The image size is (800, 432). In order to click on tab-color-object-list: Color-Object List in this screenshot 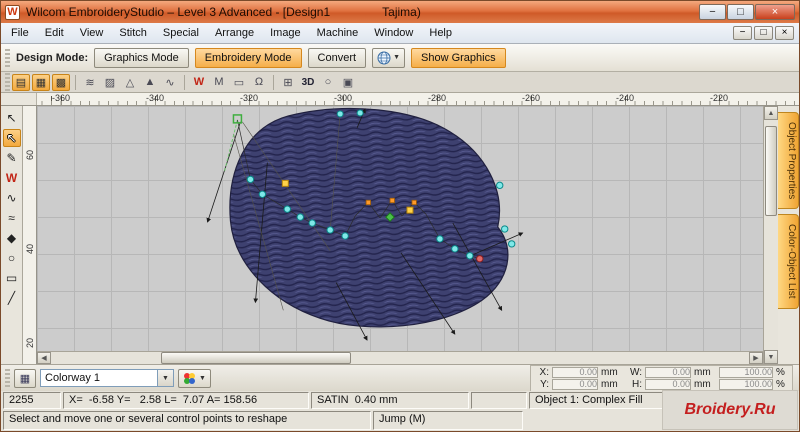, I will do `click(788, 261)`.